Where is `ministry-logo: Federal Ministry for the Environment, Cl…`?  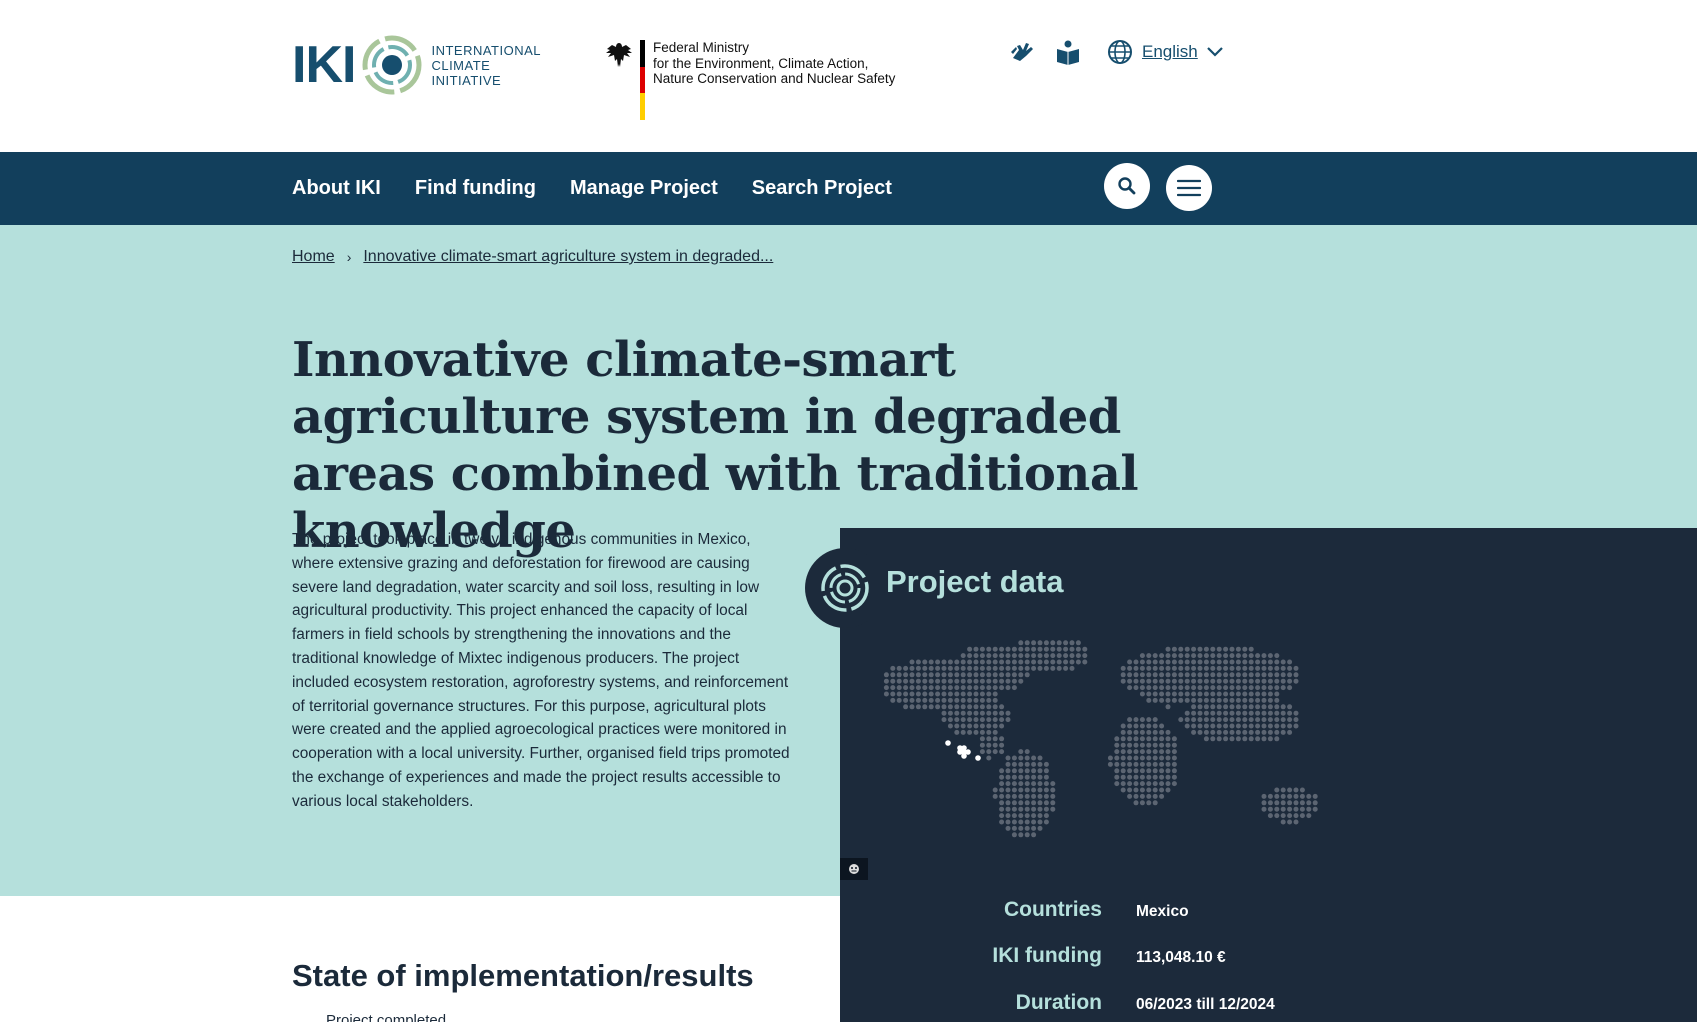
ministry-logo: Federal Ministry for the Environment, Cl… is located at coordinates (749, 80).